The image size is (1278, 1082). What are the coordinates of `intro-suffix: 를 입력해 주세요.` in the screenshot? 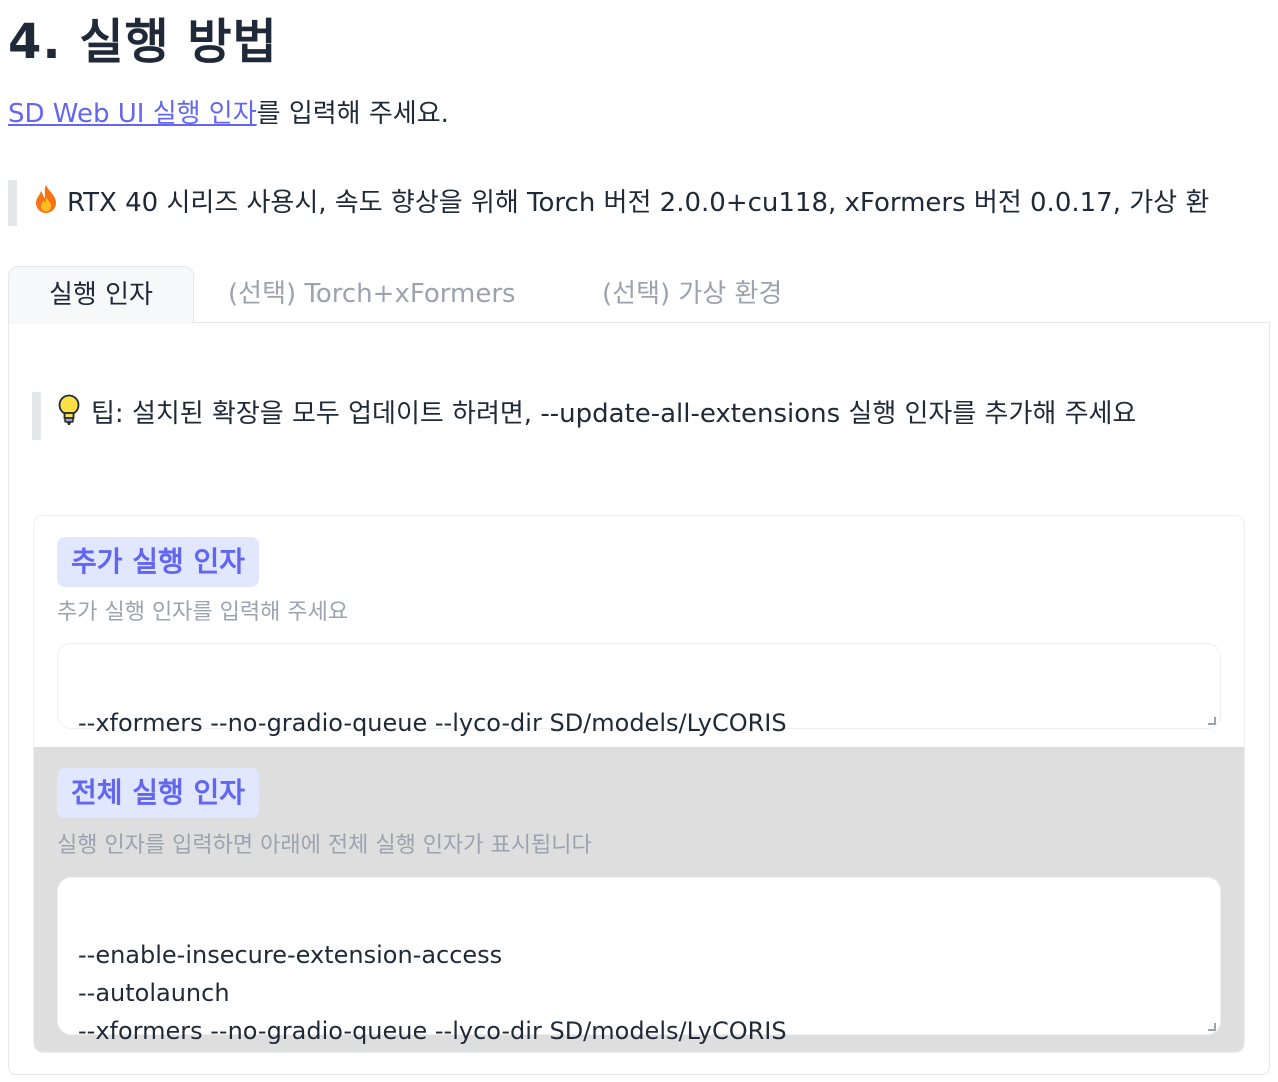 It's located at (352, 114).